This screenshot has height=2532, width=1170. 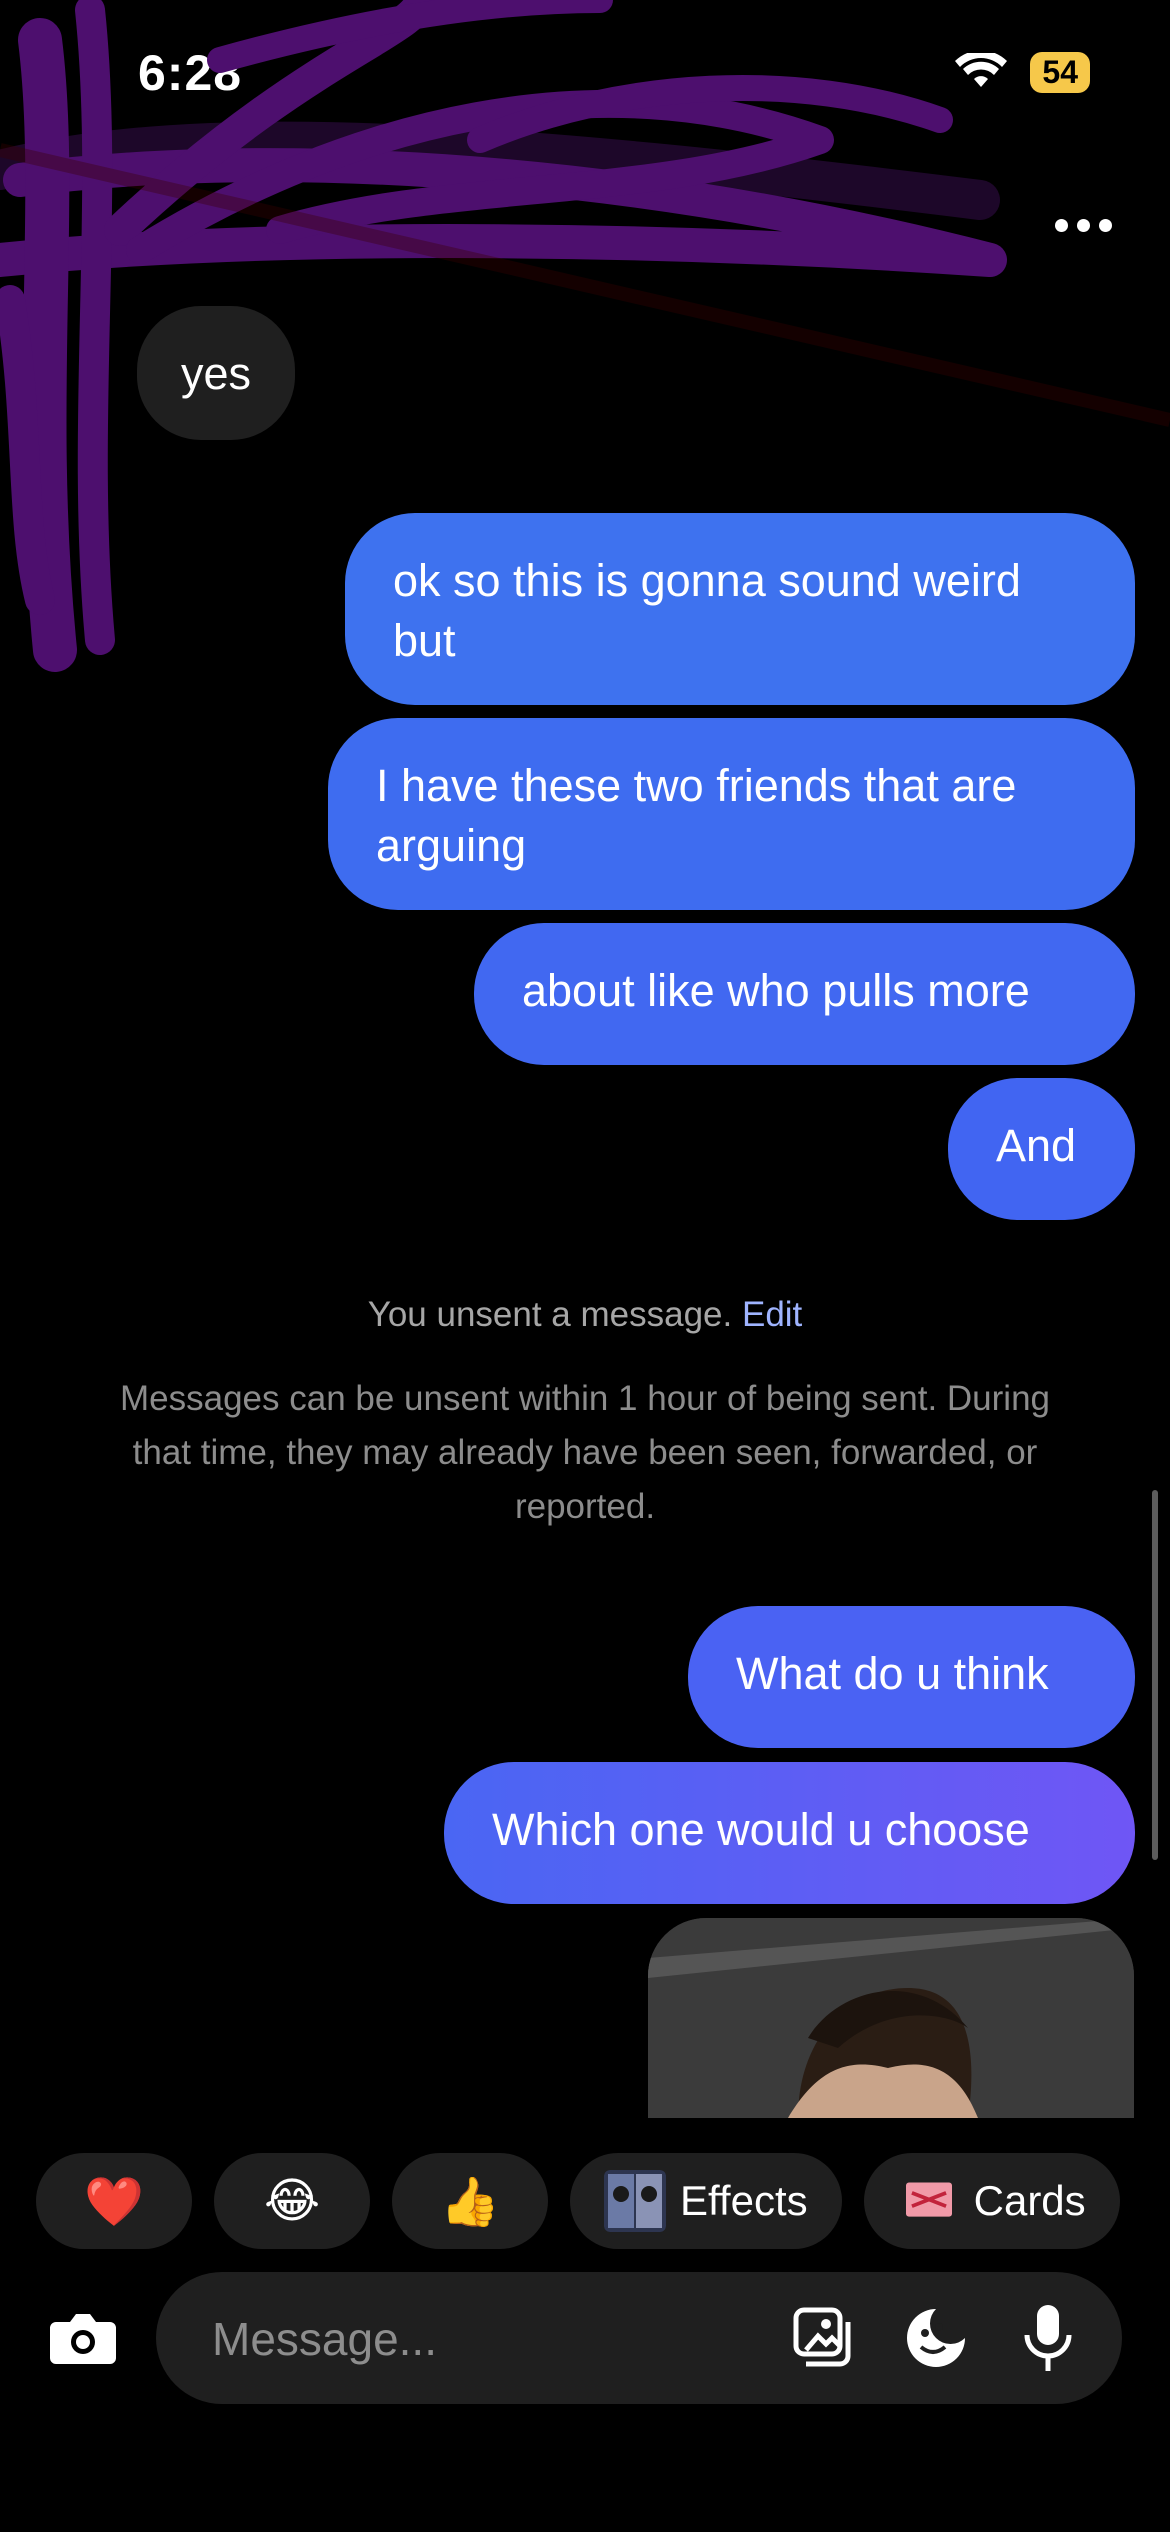 I want to click on heart-reaction-button: ❤️, so click(x=114, y=2201).